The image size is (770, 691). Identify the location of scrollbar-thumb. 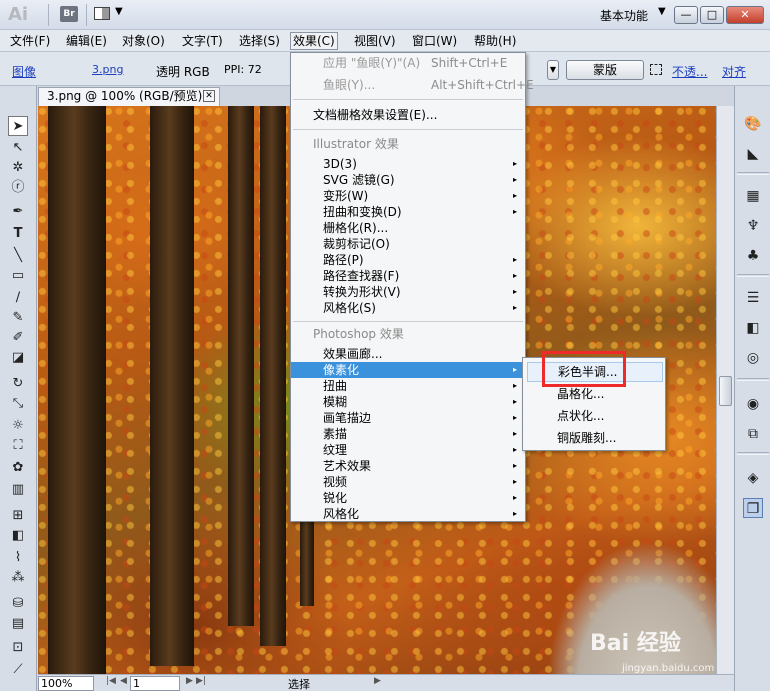
(725, 391).